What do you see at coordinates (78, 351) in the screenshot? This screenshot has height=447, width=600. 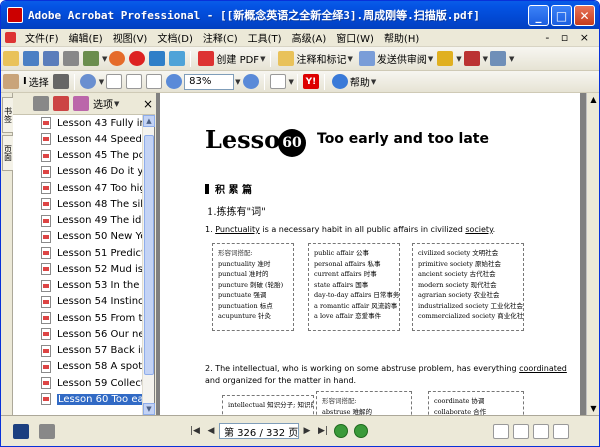 I see `bookmark-item: Lesson 57 Back in t` at bounding box center [78, 351].